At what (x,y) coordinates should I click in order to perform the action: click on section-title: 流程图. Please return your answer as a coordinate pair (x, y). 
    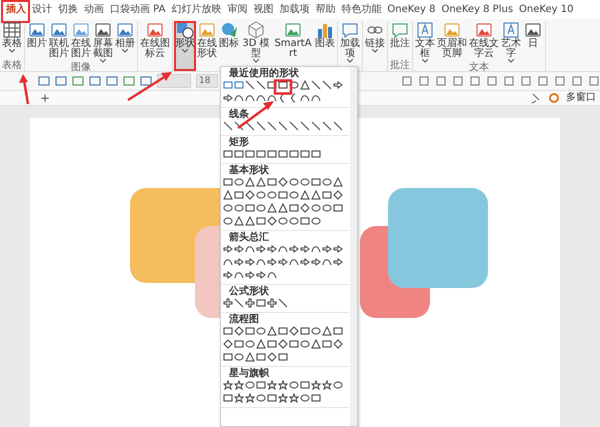
    Looking at the image, I should click on (244, 319).